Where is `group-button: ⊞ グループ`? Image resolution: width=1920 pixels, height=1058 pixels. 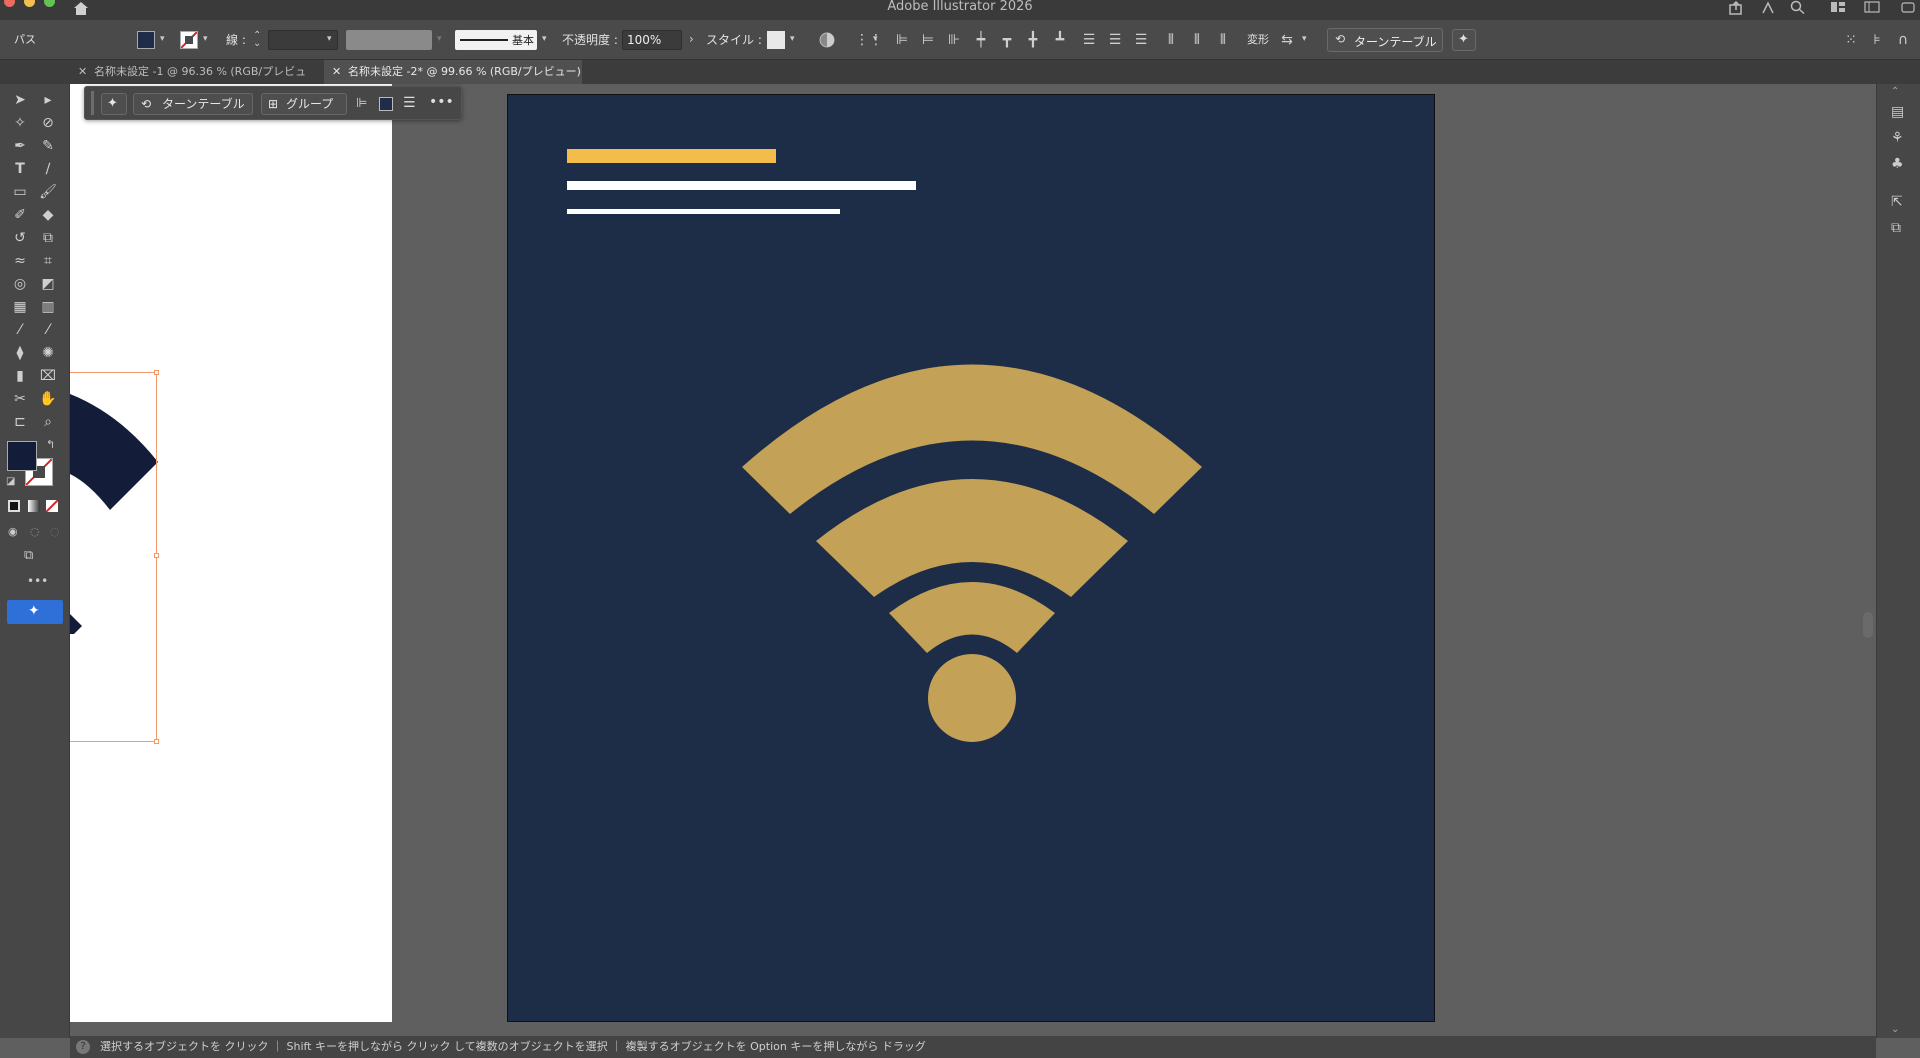
group-button: ⊞ グループ is located at coordinates (304, 104).